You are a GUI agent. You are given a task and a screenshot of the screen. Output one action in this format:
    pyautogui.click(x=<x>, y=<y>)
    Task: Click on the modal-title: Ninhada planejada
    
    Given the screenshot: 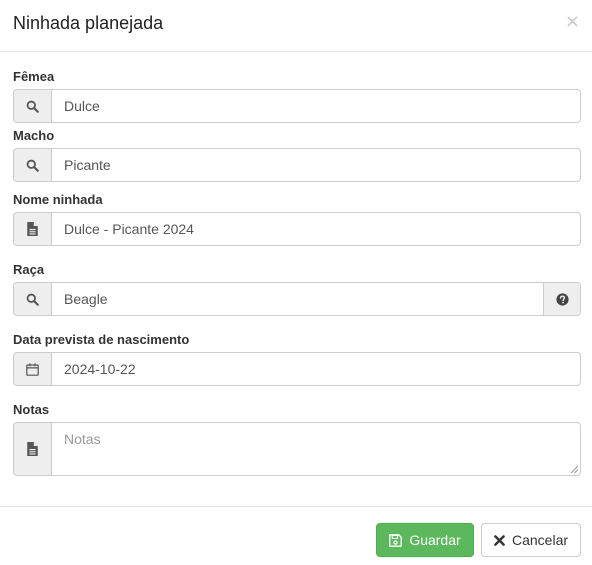 What is the action you would take?
    pyautogui.click(x=88, y=23)
    